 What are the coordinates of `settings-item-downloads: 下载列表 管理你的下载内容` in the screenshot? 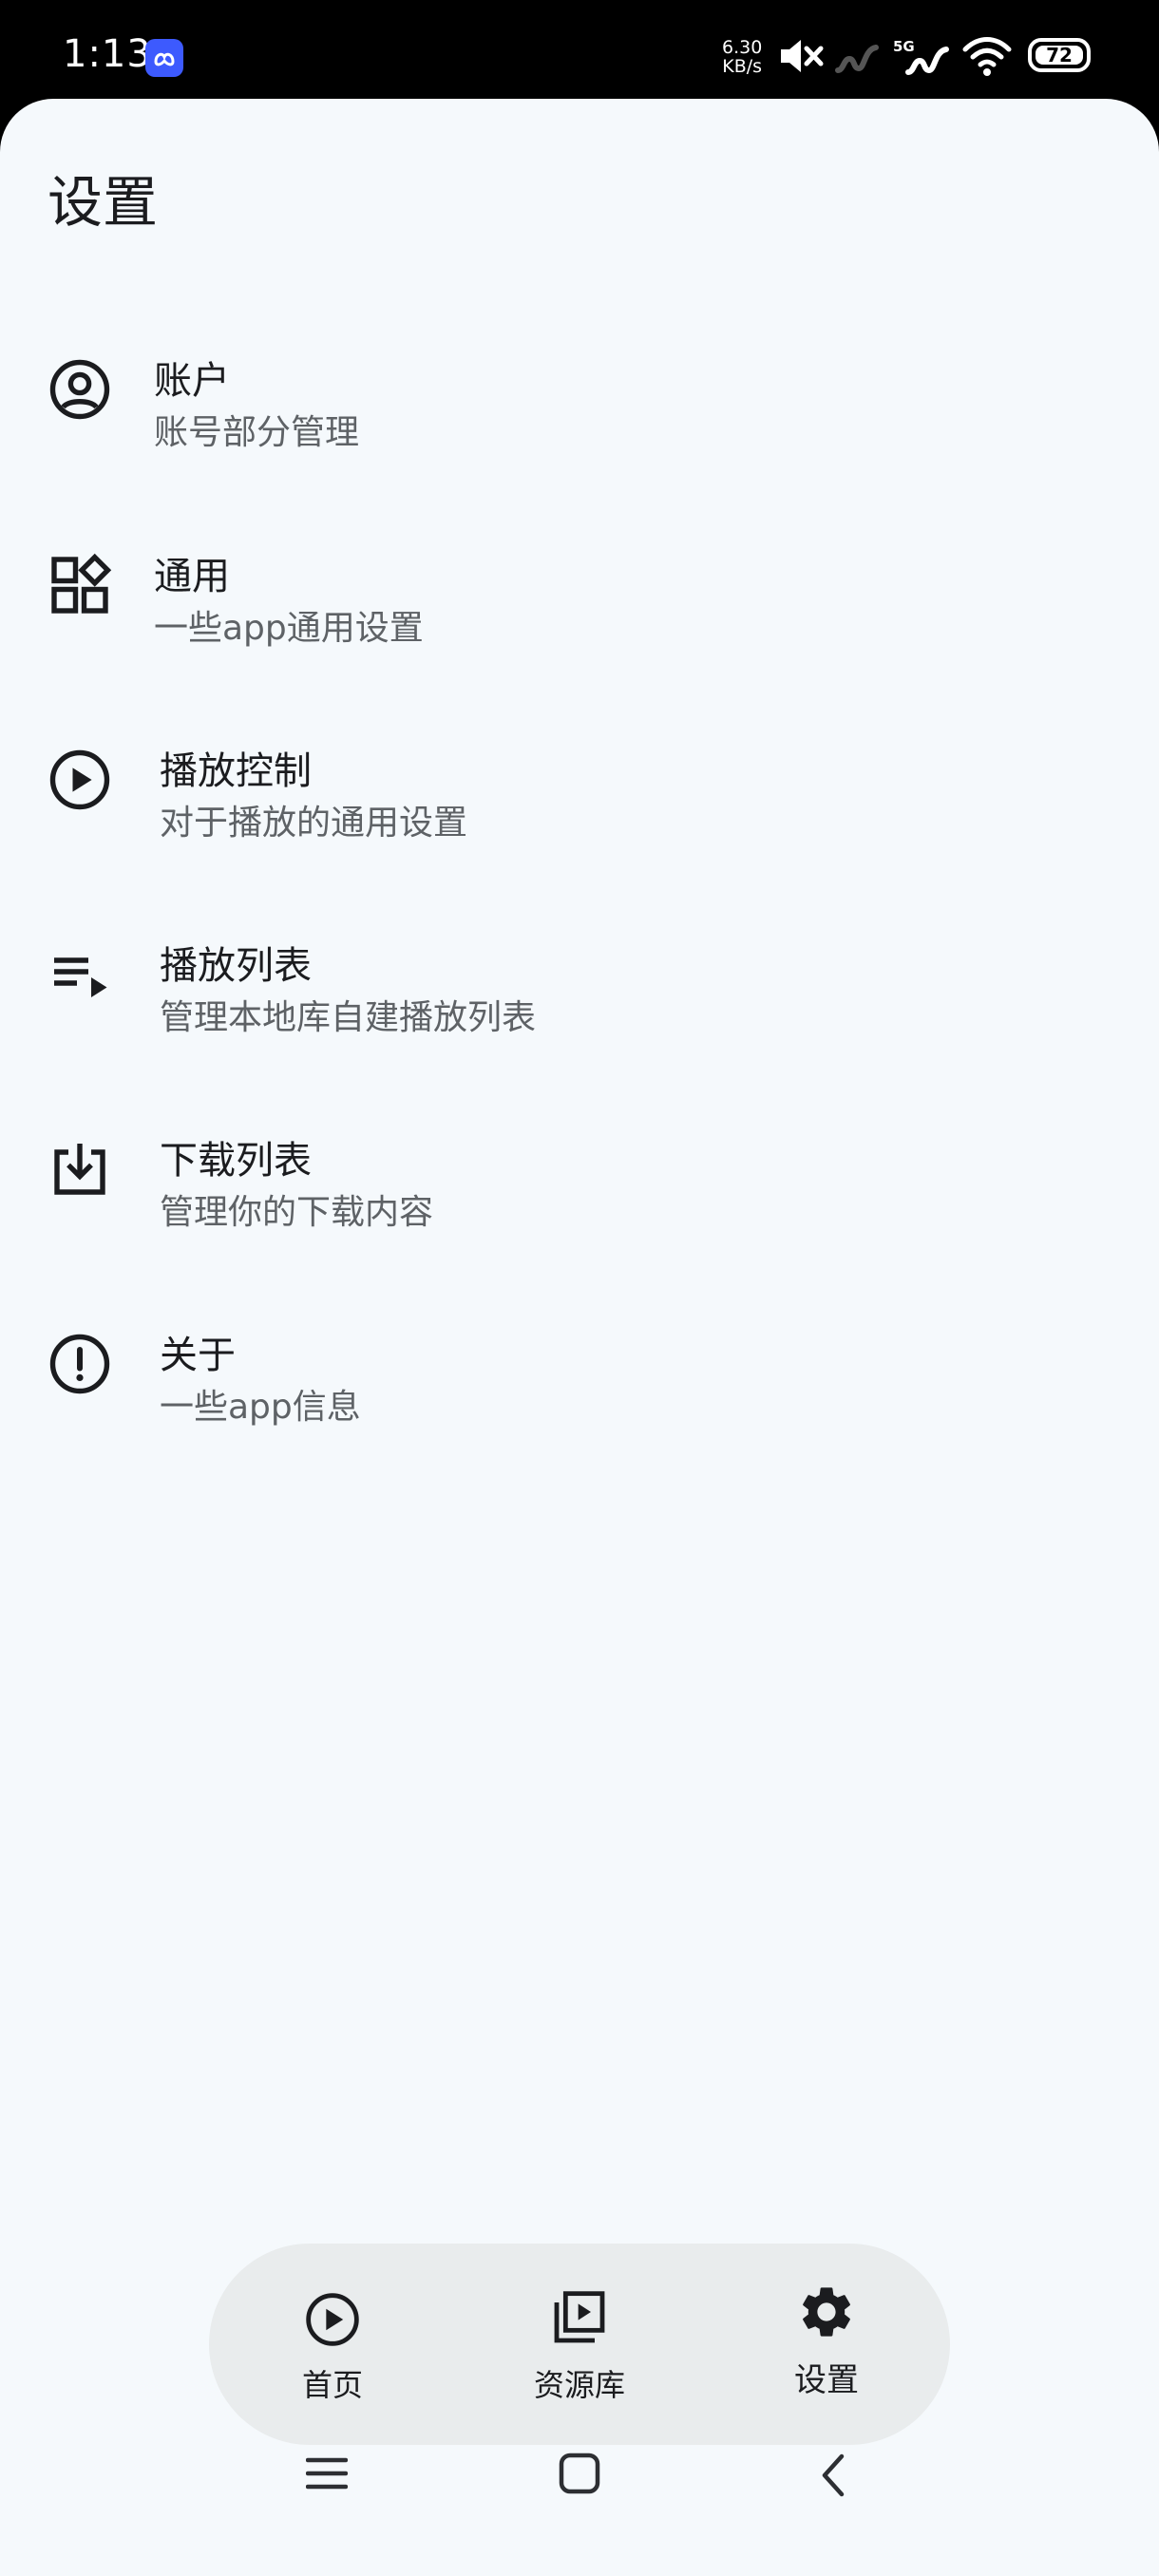 It's located at (579, 1172).